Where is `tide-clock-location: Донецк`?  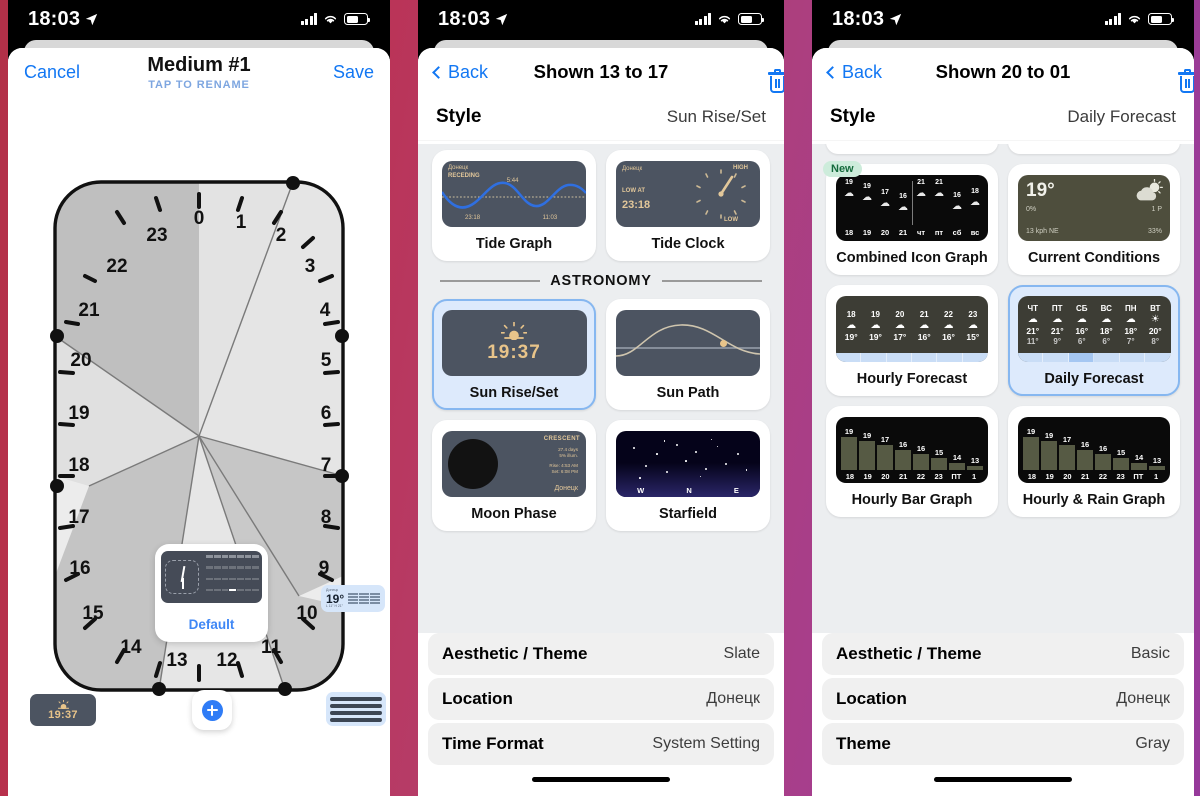 tide-clock-location: Донецк is located at coordinates (632, 169).